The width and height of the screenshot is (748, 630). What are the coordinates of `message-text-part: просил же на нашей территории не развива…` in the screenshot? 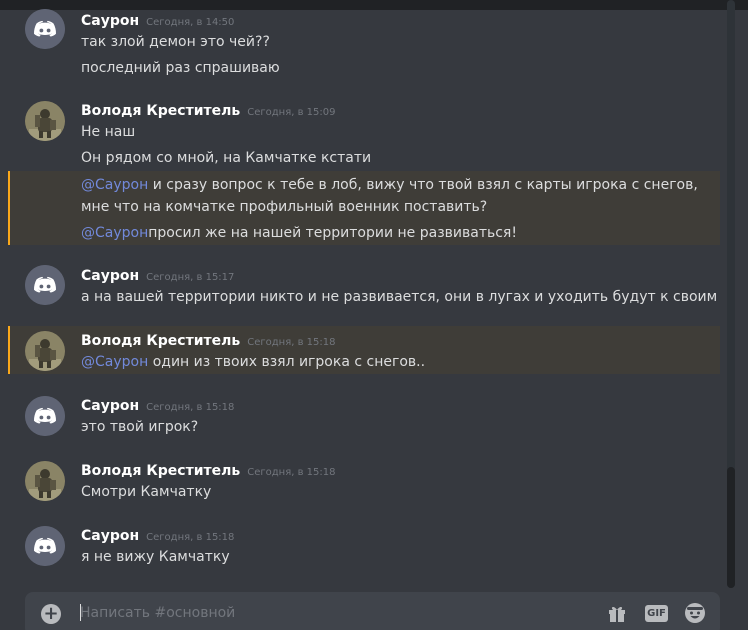 It's located at (332, 233).